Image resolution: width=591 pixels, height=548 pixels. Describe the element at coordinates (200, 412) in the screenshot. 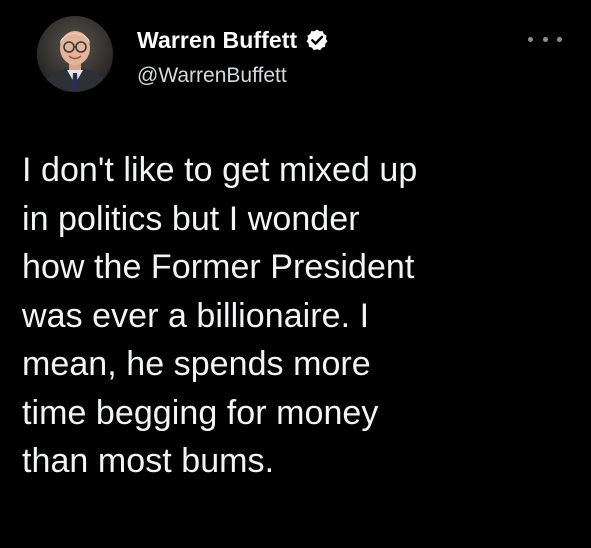

I see `tweet-text-line: time begging for money` at that location.